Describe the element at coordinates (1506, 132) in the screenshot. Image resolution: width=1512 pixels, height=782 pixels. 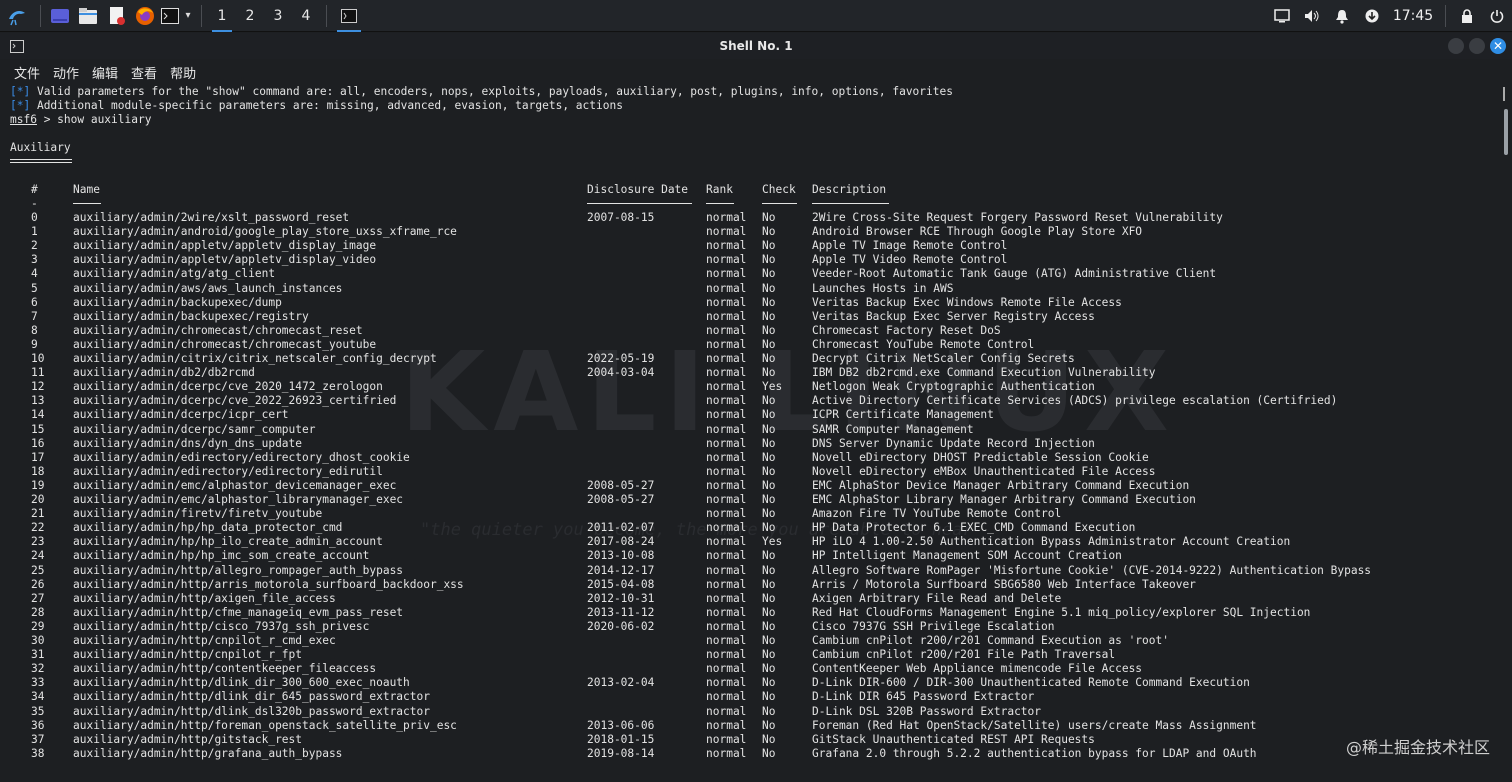
I see `scrollbar-thumb` at that location.